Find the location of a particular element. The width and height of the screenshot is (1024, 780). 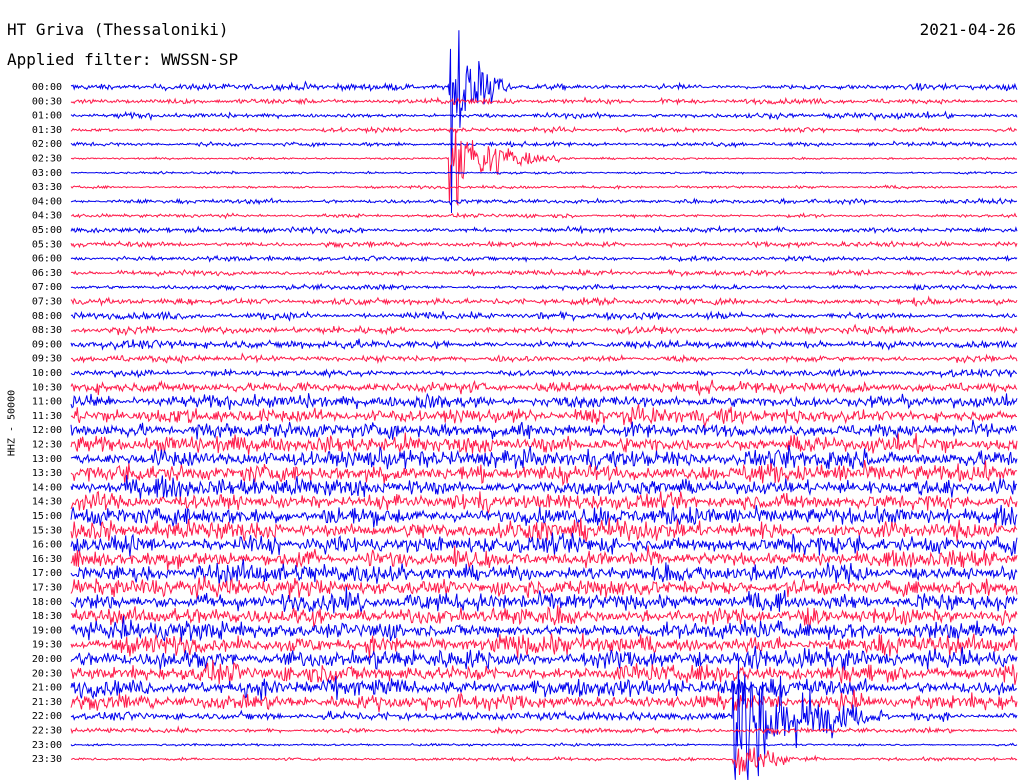

time-label: 07:00 is located at coordinates (47, 287).